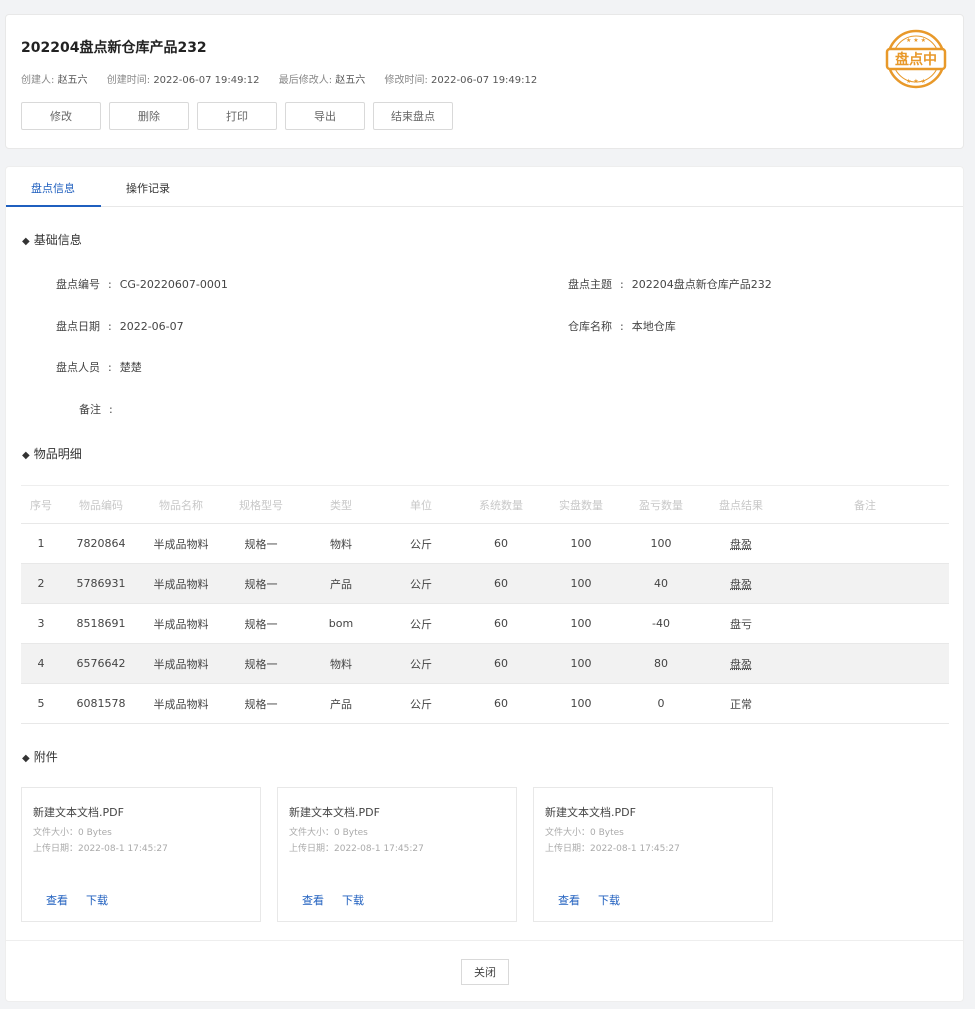 The image size is (975, 1009). I want to click on table-cell: 1, so click(41, 543).